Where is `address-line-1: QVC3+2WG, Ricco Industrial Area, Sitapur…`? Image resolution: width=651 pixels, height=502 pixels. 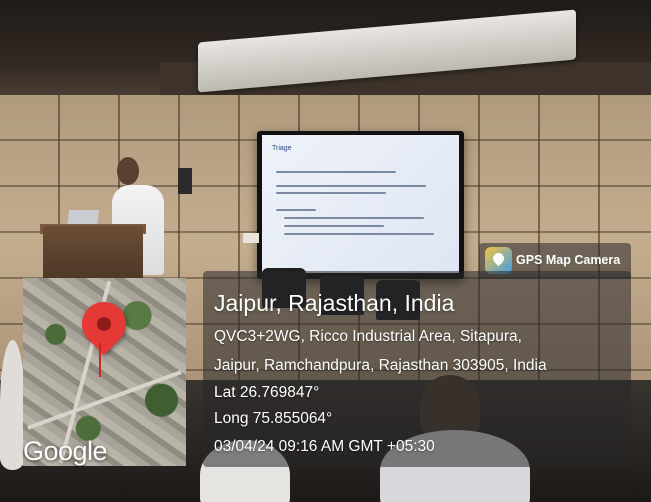 address-line-1: QVC3+2WG, Ricco Industrial Area, Sitapur… is located at coordinates (368, 336).